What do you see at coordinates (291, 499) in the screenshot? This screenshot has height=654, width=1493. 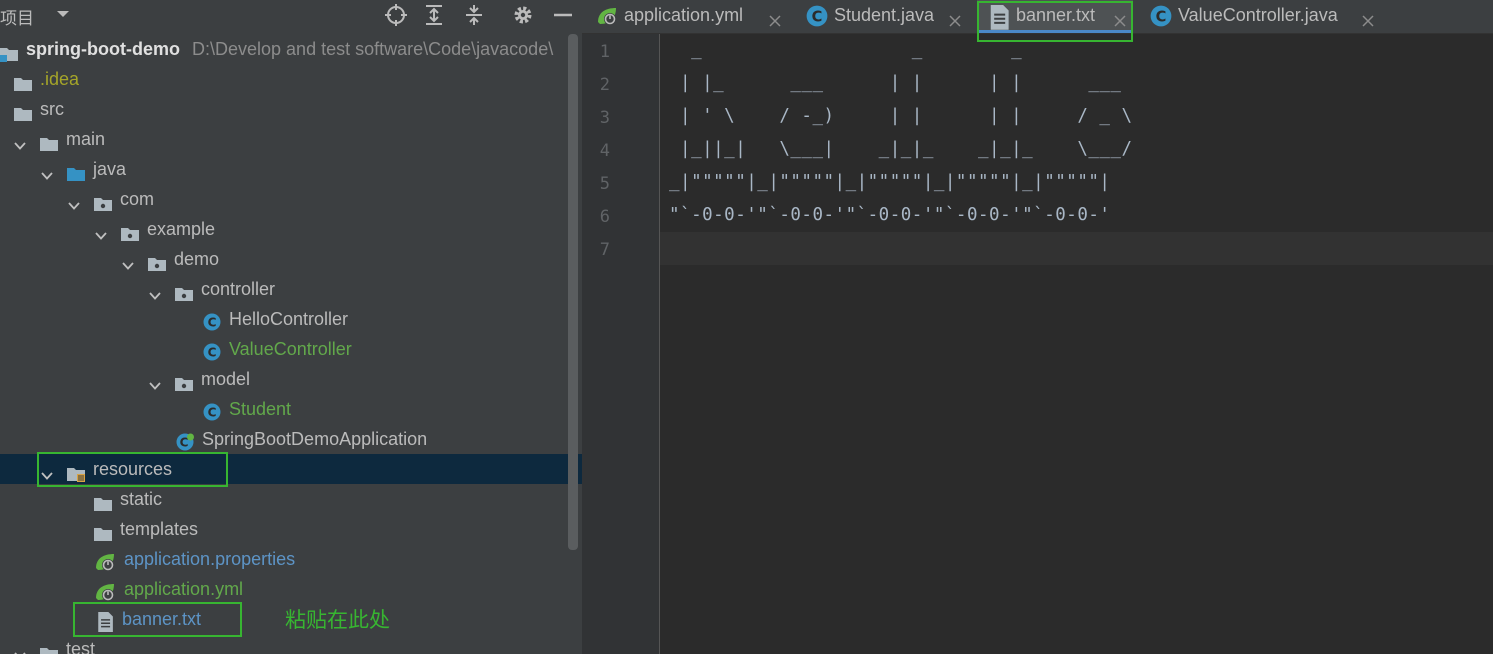 I see `tree-item-static: static` at bounding box center [291, 499].